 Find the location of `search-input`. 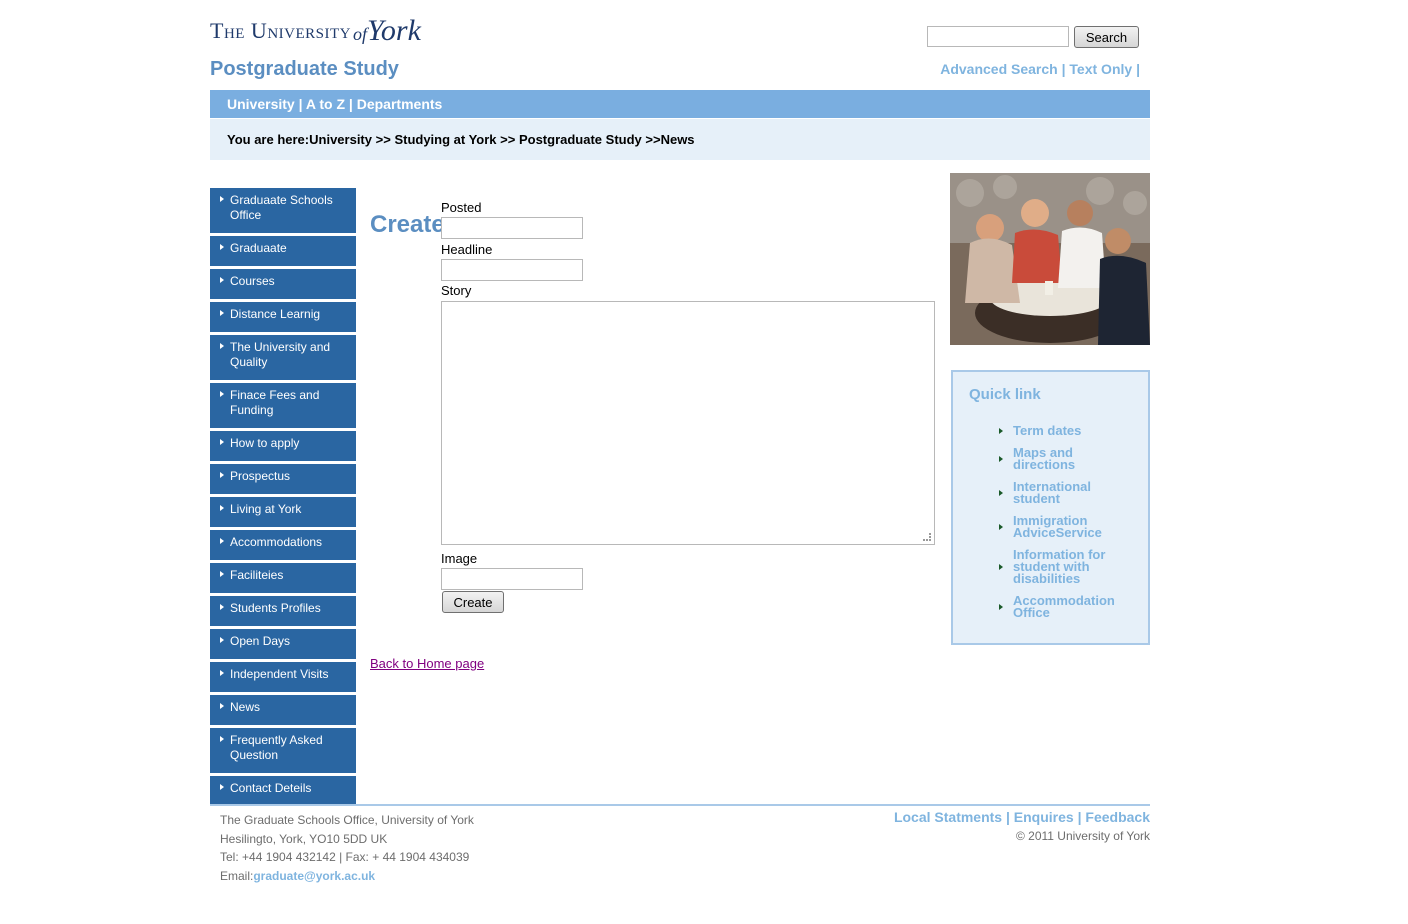

search-input is located at coordinates (998, 36).